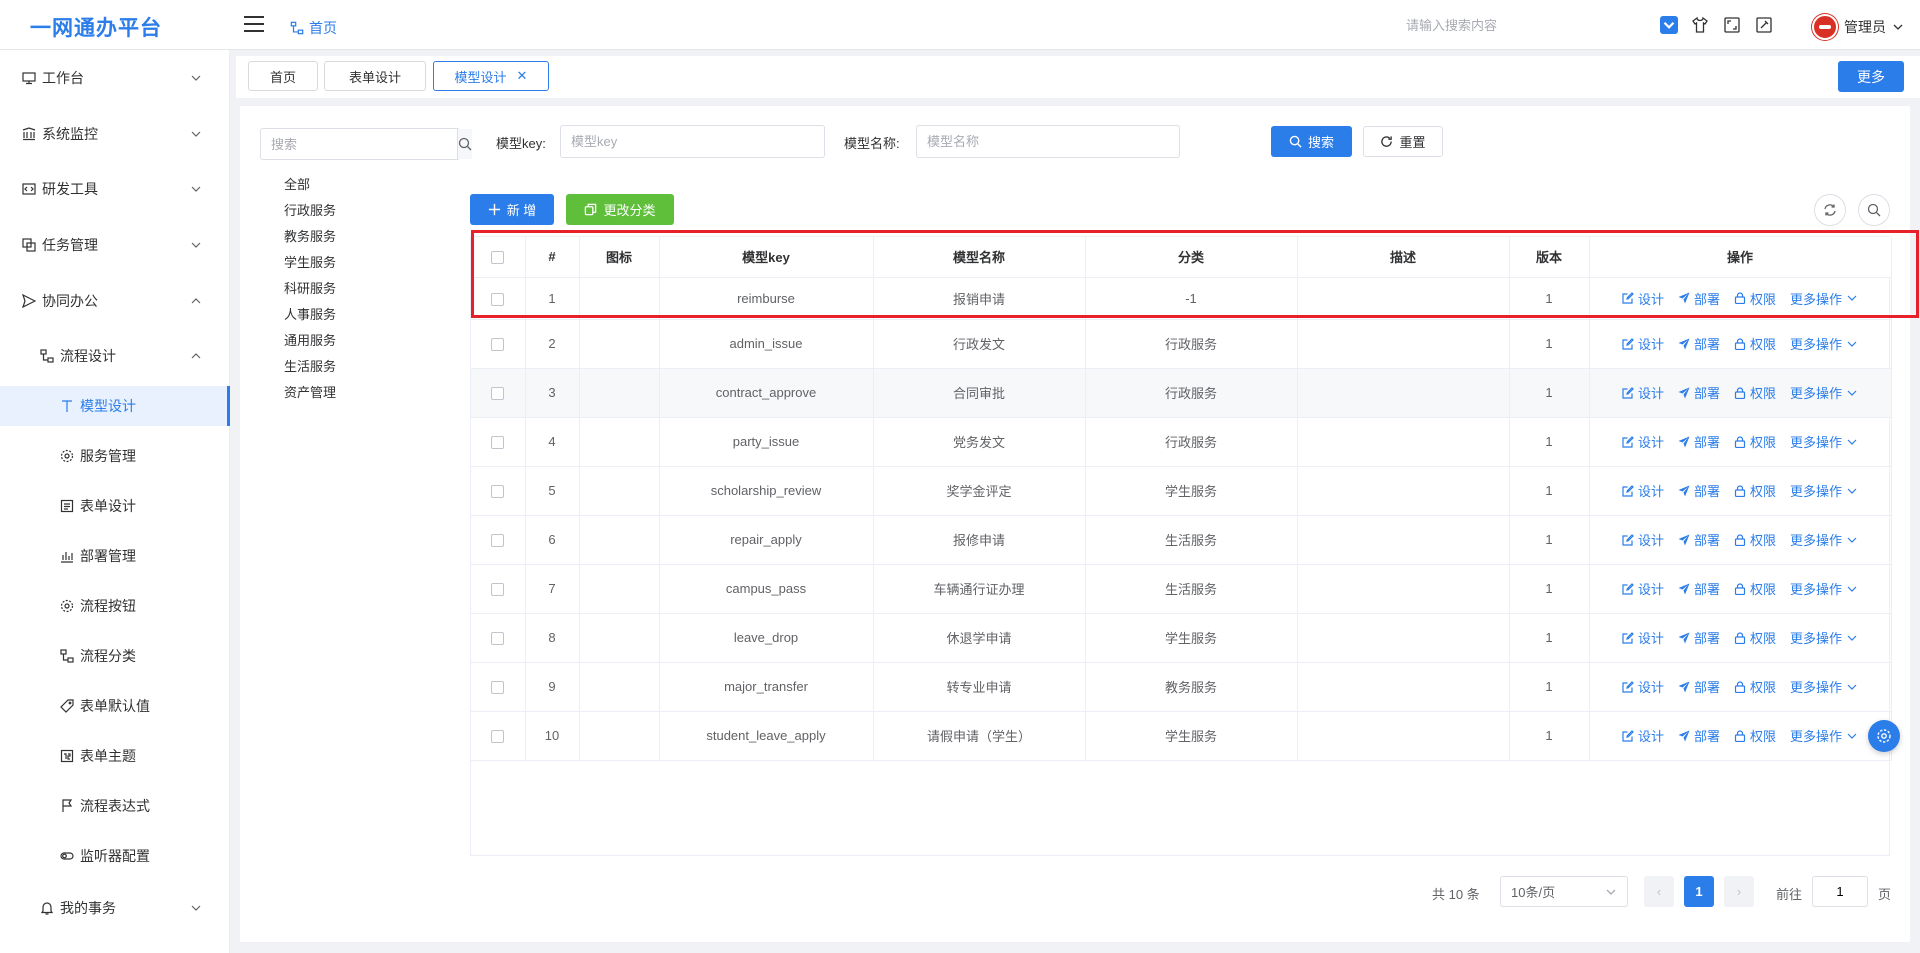  What do you see at coordinates (310, 313) in the screenshot?
I see `tree-item: 人事服务` at bounding box center [310, 313].